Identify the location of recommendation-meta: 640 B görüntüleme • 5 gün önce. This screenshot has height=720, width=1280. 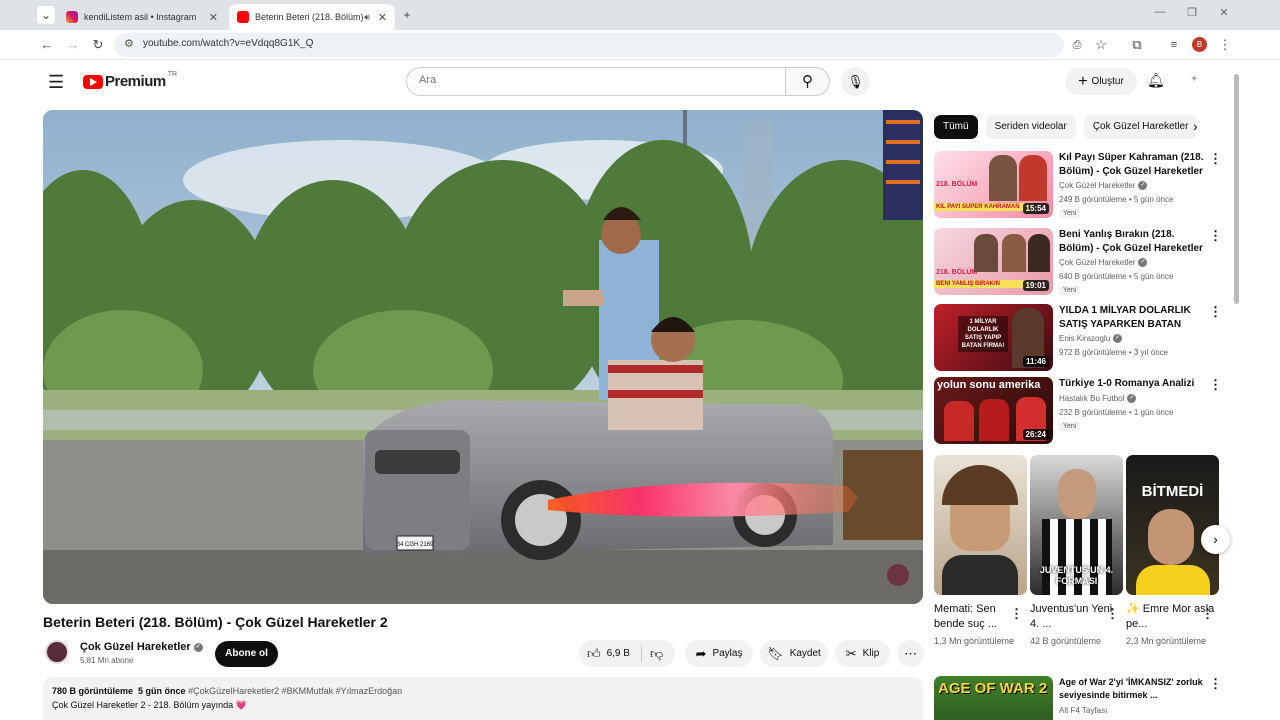
(1116, 276).